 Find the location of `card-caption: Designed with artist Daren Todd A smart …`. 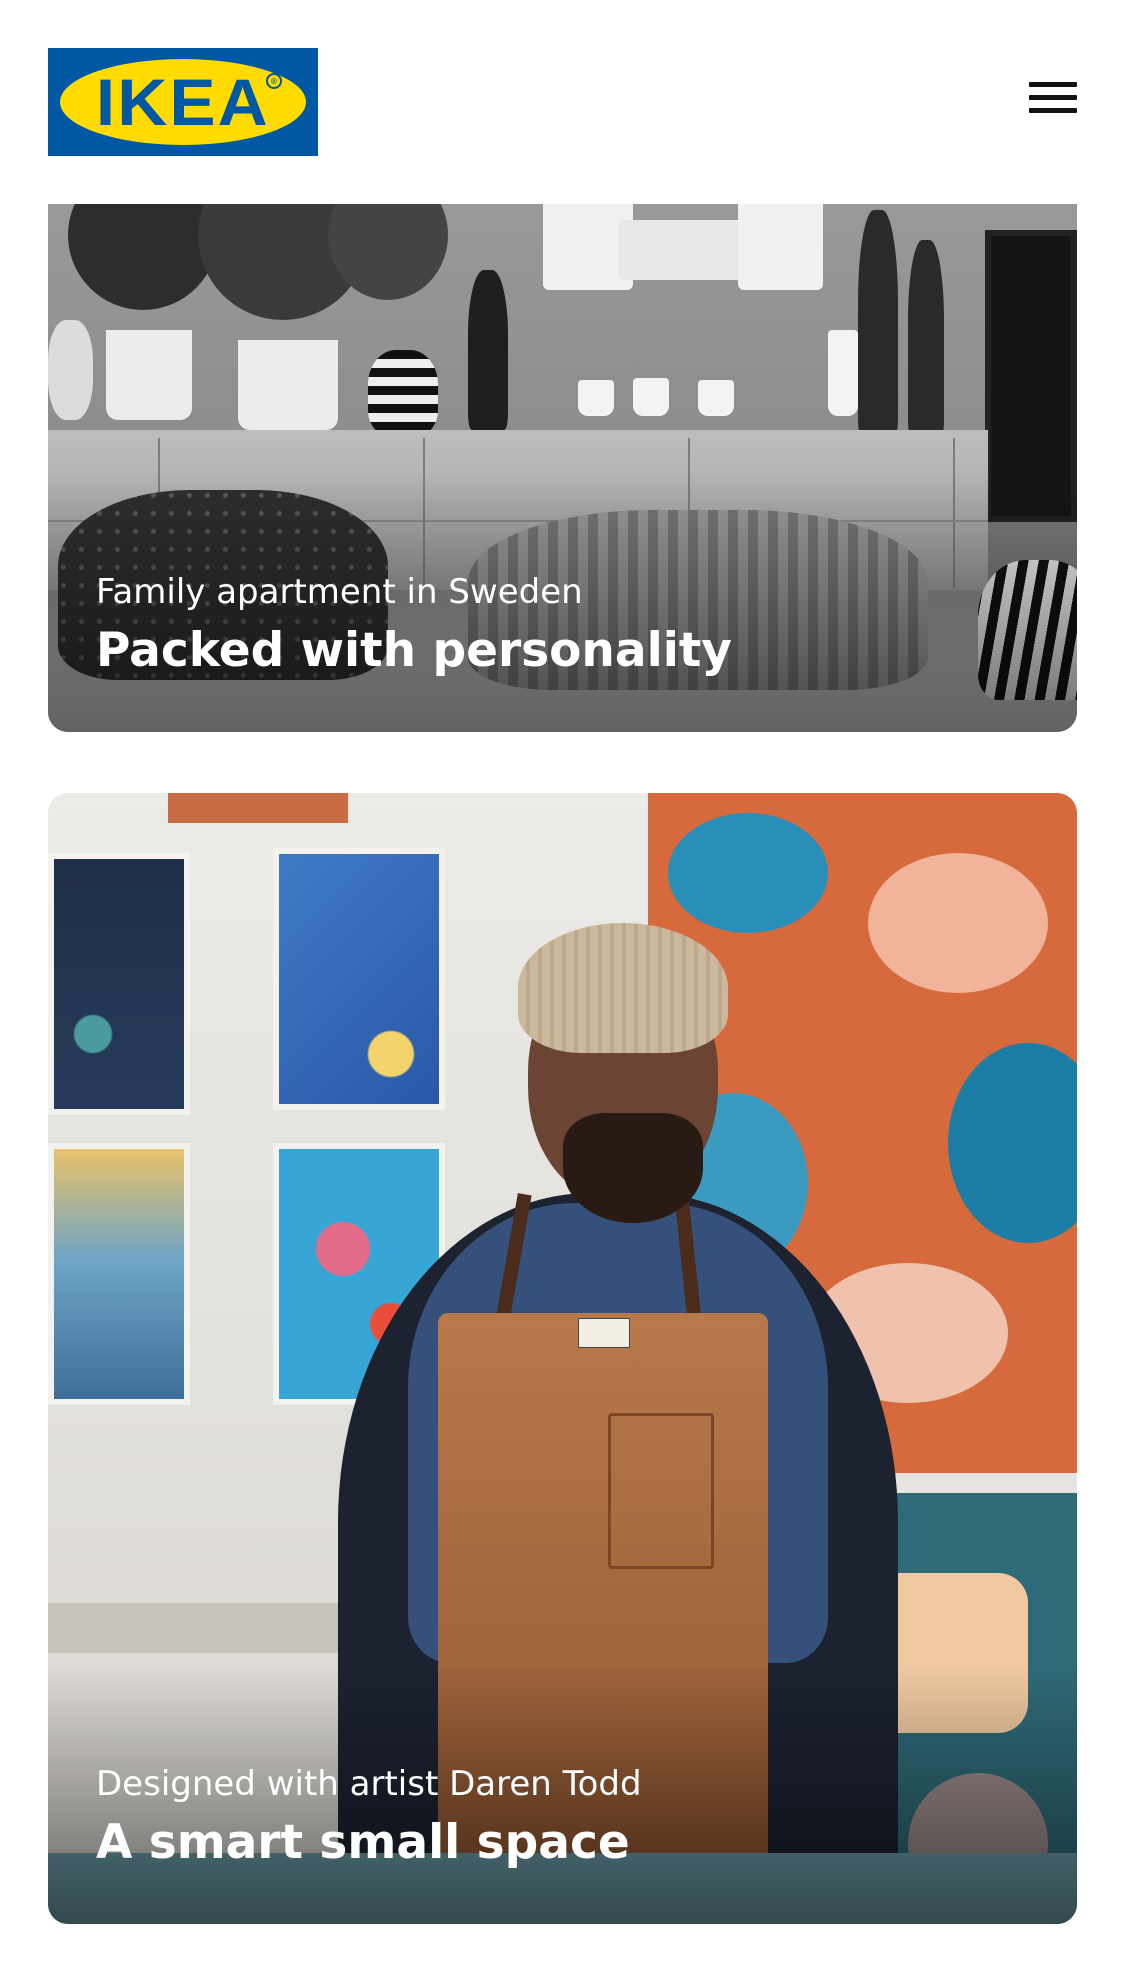

card-caption: Designed with artist Daren Todd A smart … is located at coordinates (369, 1817).